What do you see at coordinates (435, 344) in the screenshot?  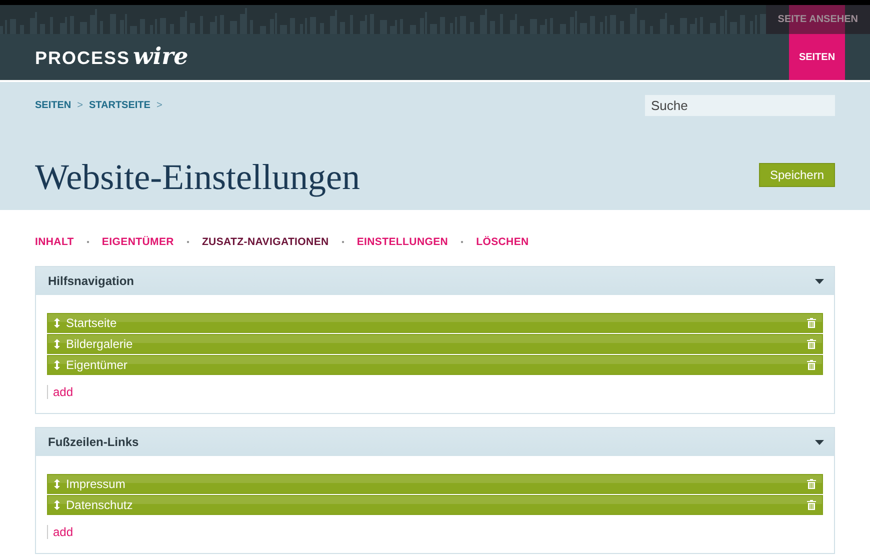 I see `list-item: Bildergalerie` at bounding box center [435, 344].